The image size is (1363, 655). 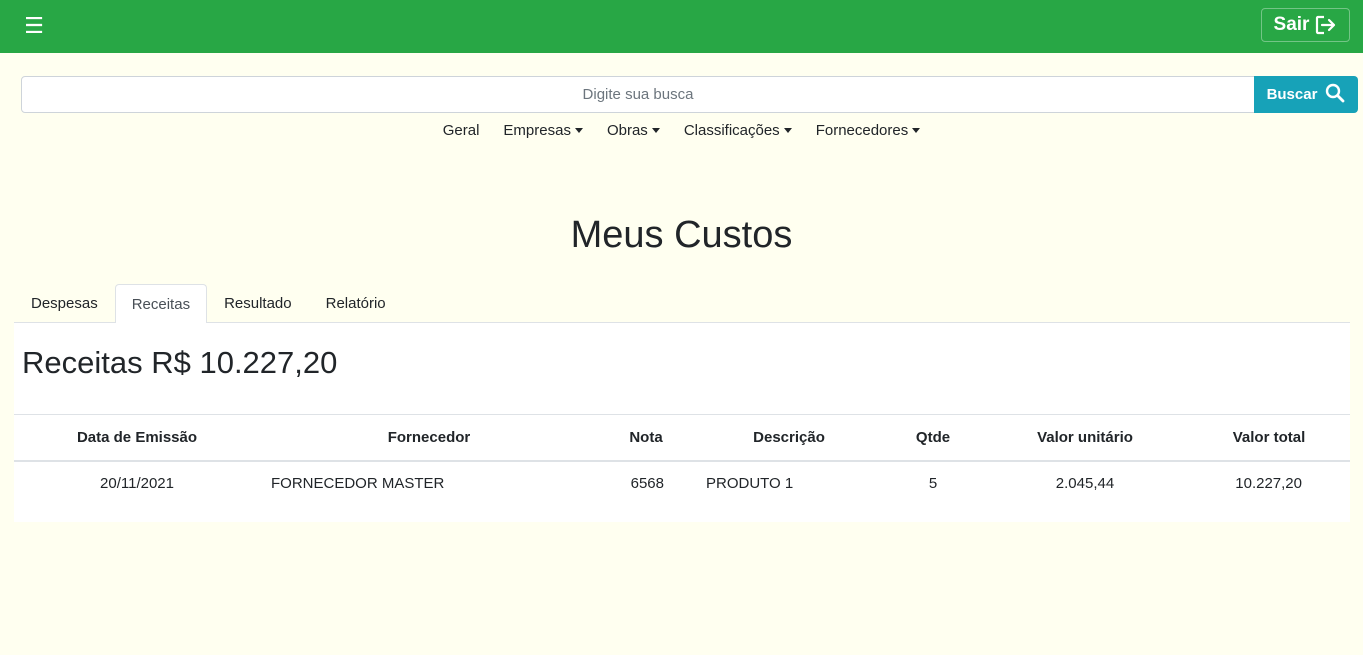 I want to click on nav-item-label: Classificações, so click(x=731, y=130).